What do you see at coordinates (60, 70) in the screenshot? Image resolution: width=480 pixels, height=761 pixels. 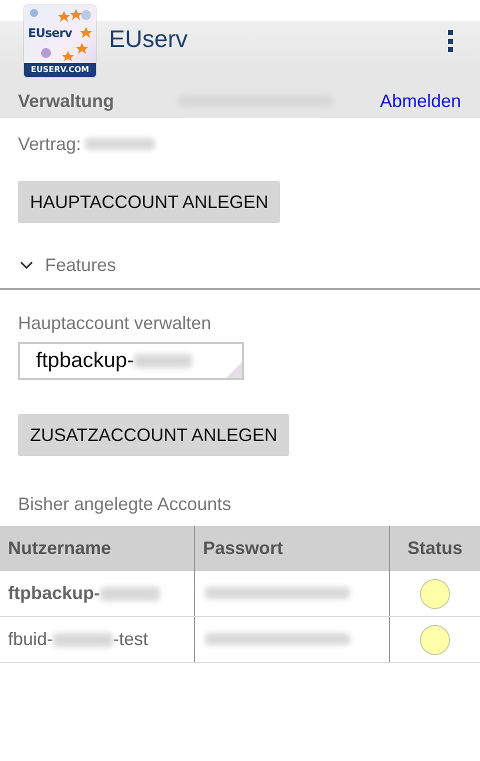 I see `logo-domain: EUSERV.COM` at bounding box center [60, 70].